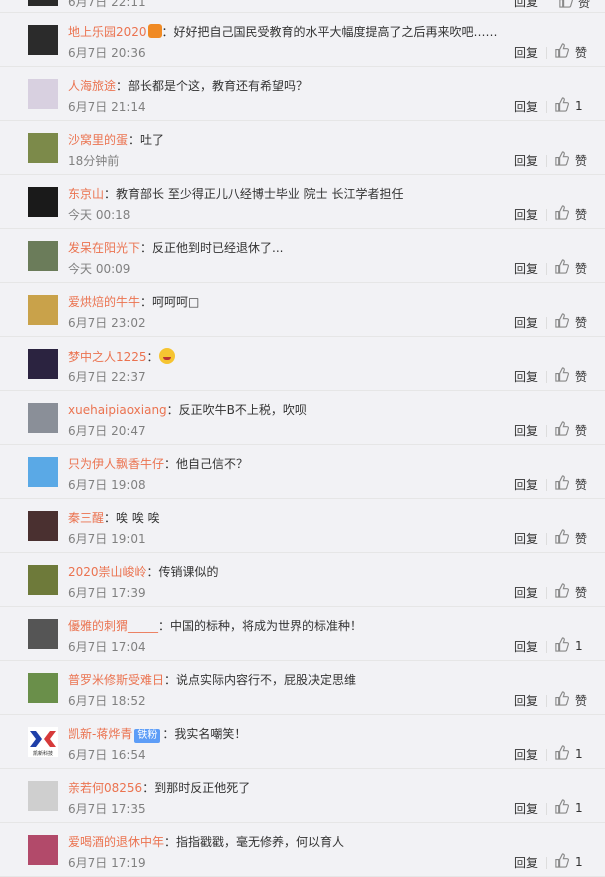  What do you see at coordinates (154, 31) in the screenshot?
I see `user-badge-icon` at bounding box center [154, 31].